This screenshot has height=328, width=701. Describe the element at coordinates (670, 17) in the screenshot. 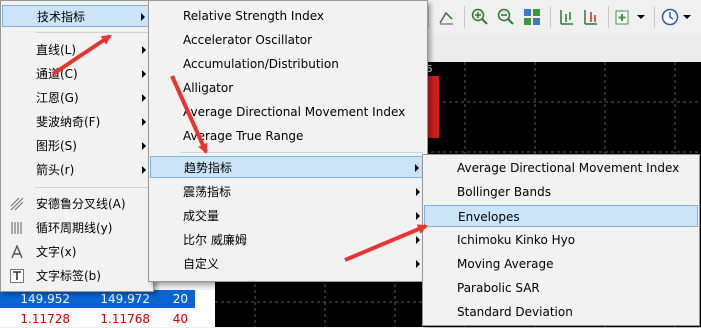

I see `clock-icon` at that location.